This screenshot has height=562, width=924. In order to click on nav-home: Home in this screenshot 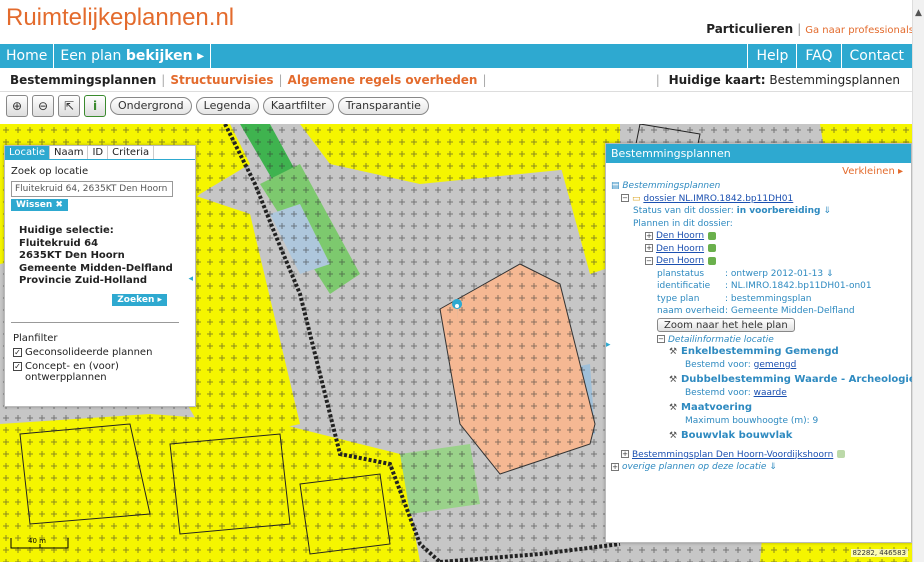, I will do `click(27, 56)`.